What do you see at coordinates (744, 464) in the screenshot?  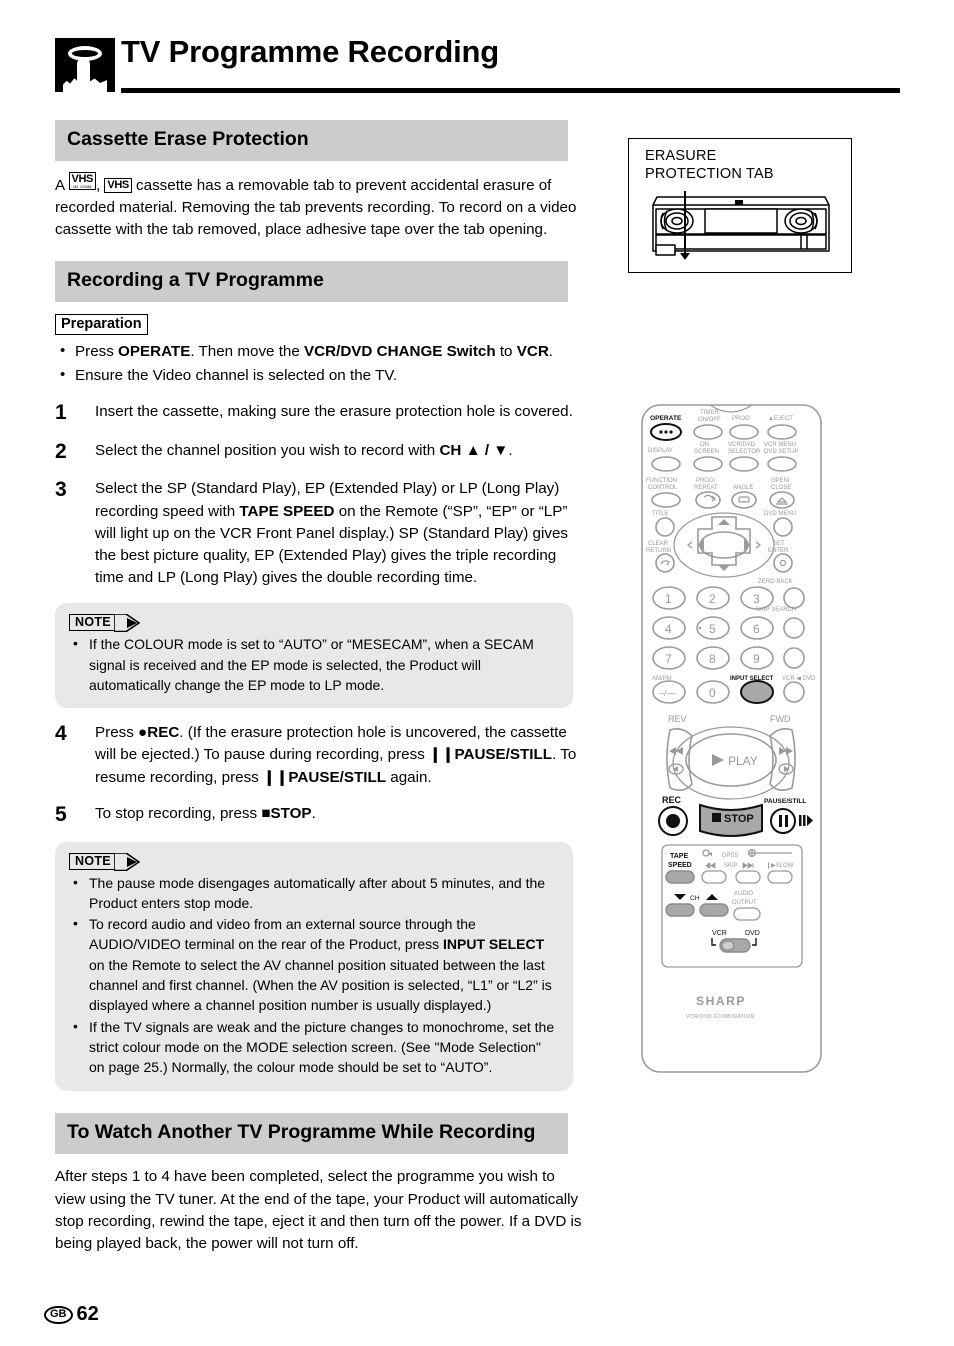 I see `button-vcr-dvd-selector` at bounding box center [744, 464].